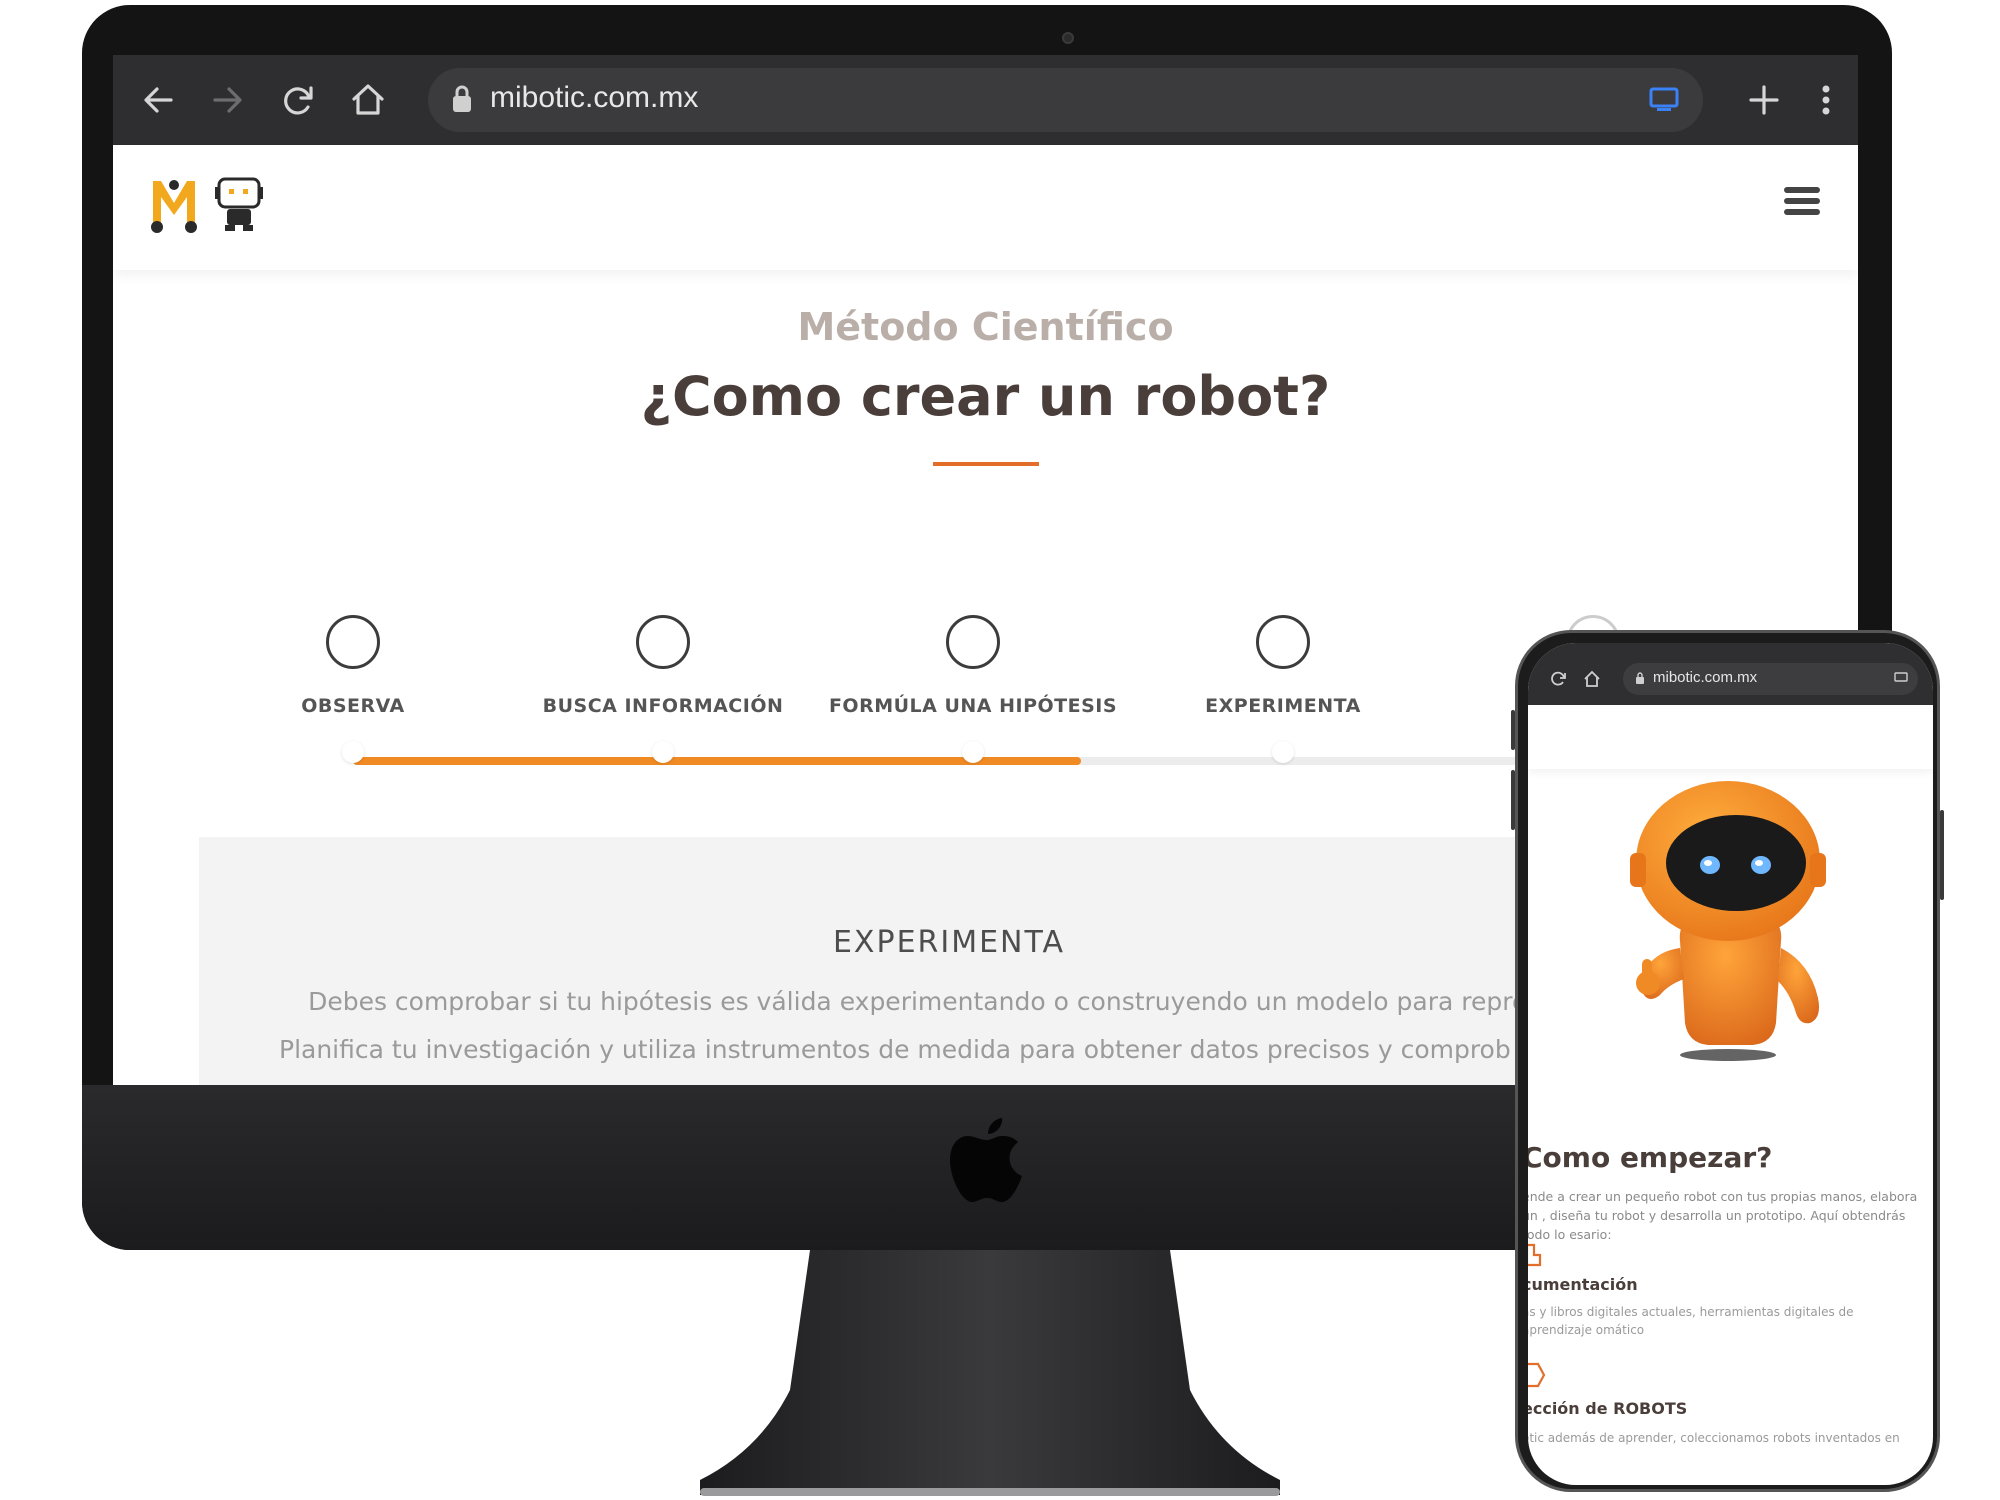  Describe the element at coordinates (1583, 1284) in the screenshot. I see `feature-title: cumentación` at that location.